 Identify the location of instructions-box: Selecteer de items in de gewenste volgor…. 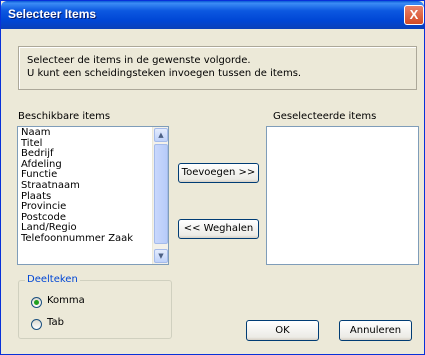
(217, 68).